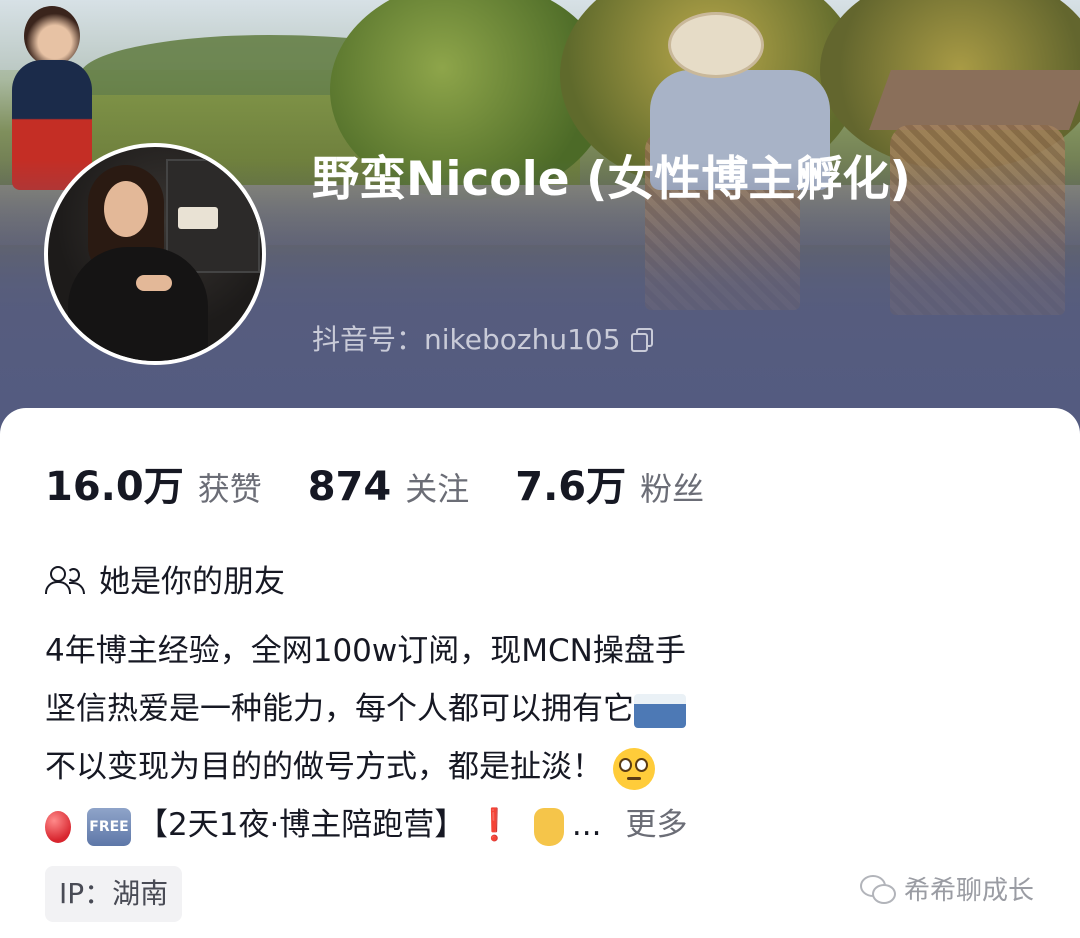 This screenshot has width=1080, height=938. I want to click on watermark-text: 希希聊成长, so click(969, 891).